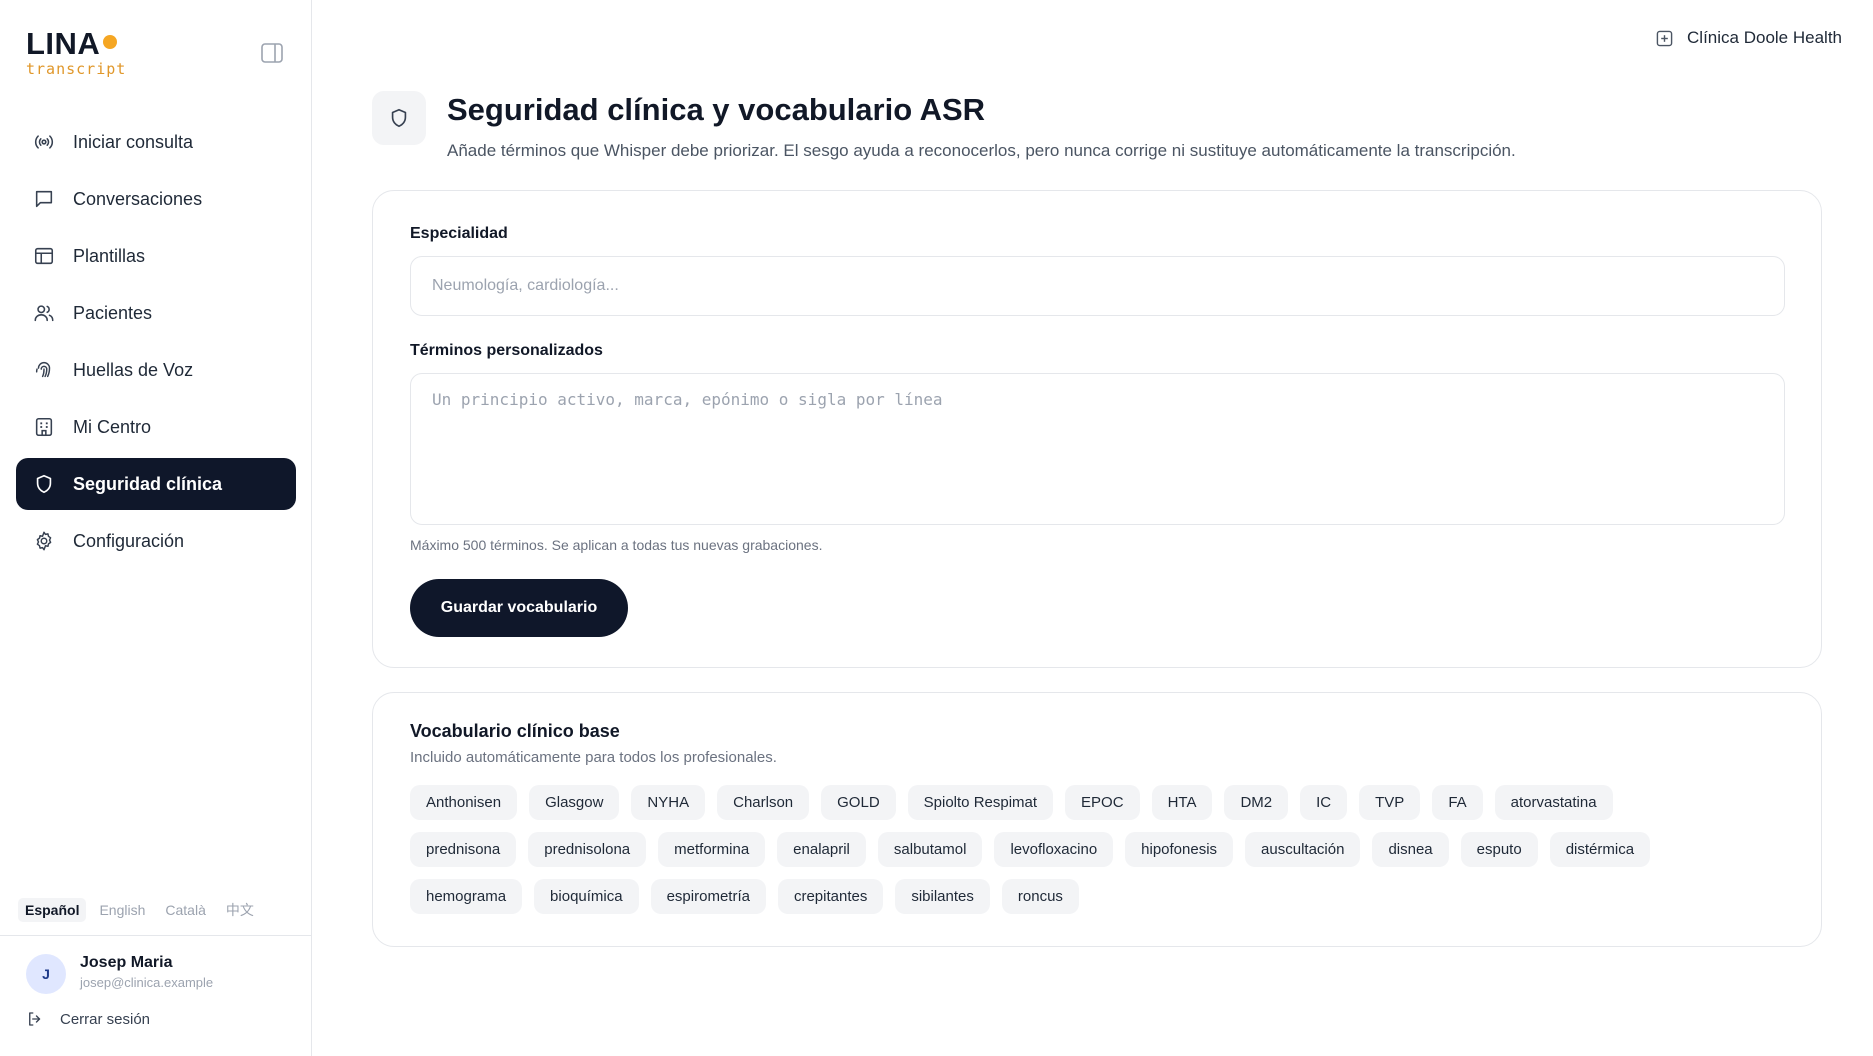 The height and width of the screenshot is (1056, 1873). Describe the element at coordinates (515, 731) in the screenshot. I see `base-vocabulary-title: Vocabulario clínico base` at that location.